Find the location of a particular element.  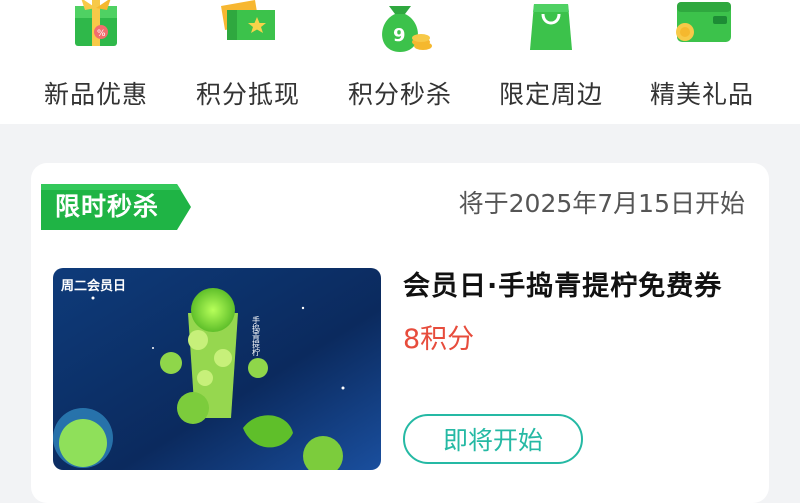

ticket-icon is located at coordinates (248, 27).